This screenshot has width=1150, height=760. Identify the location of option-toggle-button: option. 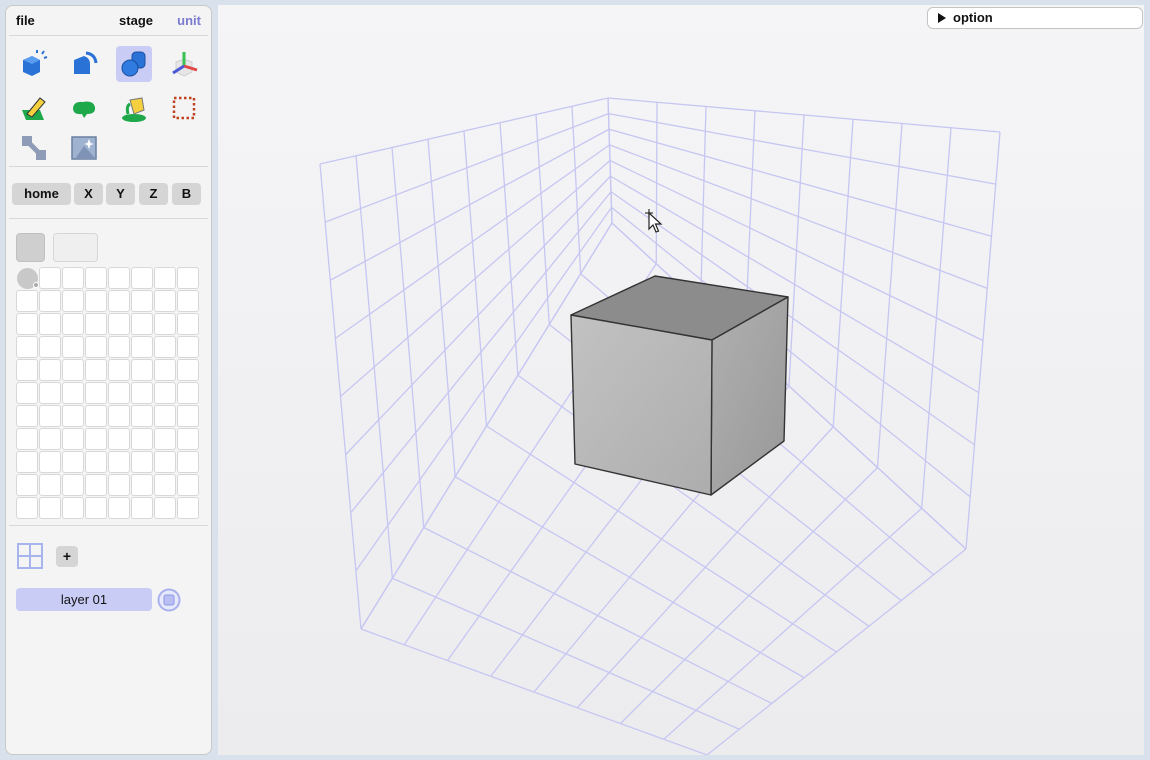
(1035, 18).